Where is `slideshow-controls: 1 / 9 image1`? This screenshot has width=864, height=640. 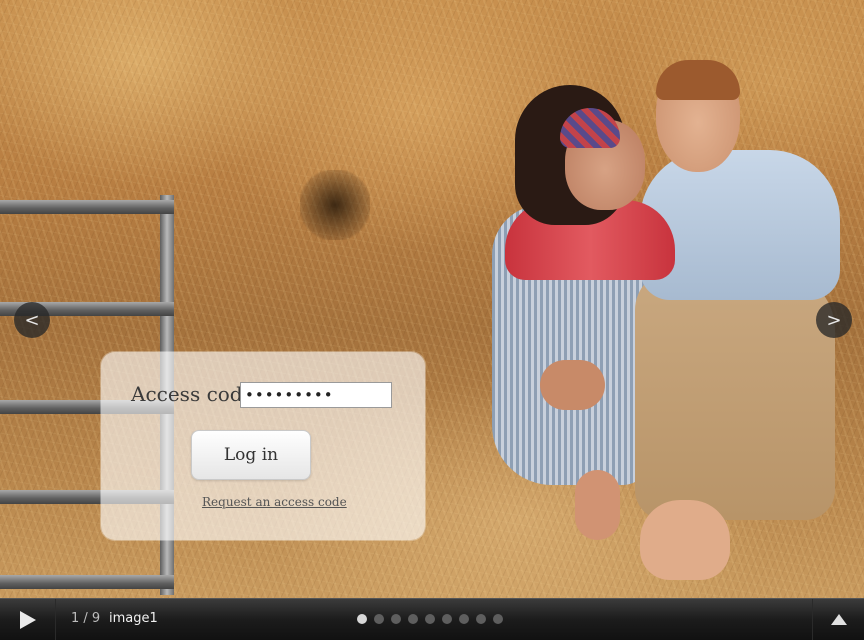 slideshow-controls: 1 / 9 image1 is located at coordinates (432, 619).